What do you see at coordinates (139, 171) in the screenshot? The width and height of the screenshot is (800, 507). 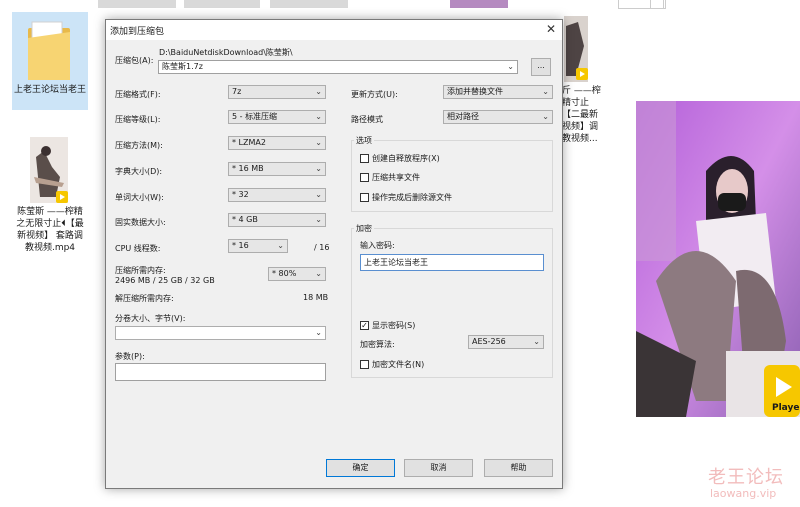 I see `dictionary-label: 字典大小(D):` at bounding box center [139, 171].